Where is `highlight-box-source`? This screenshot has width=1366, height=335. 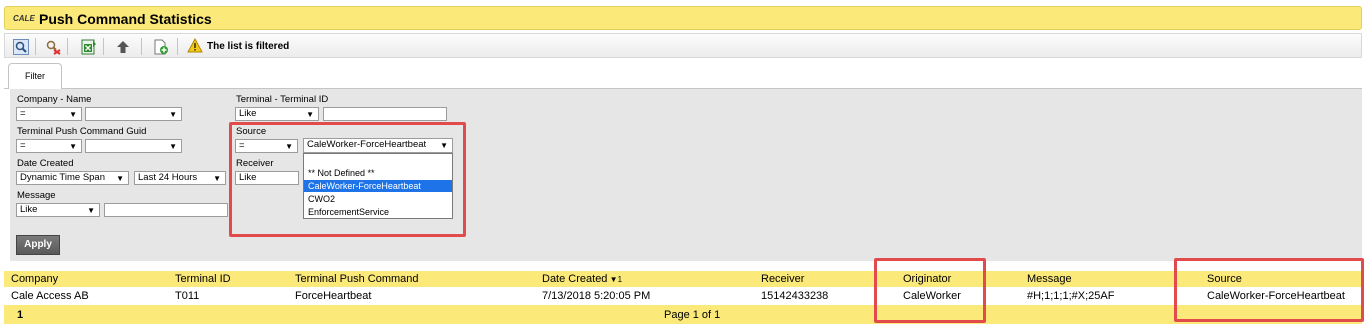 highlight-box-source is located at coordinates (1269, 290).